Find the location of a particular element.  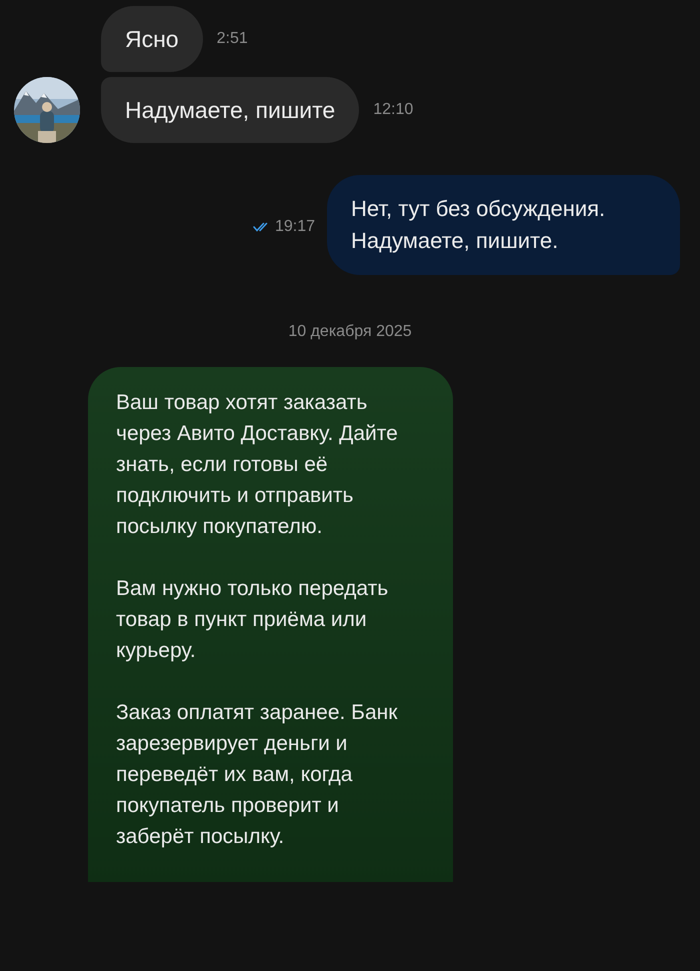

message-paragraph: Вам нужно только передать товар в пункт приёма или курьеру. is located at coordinates (253, 620).